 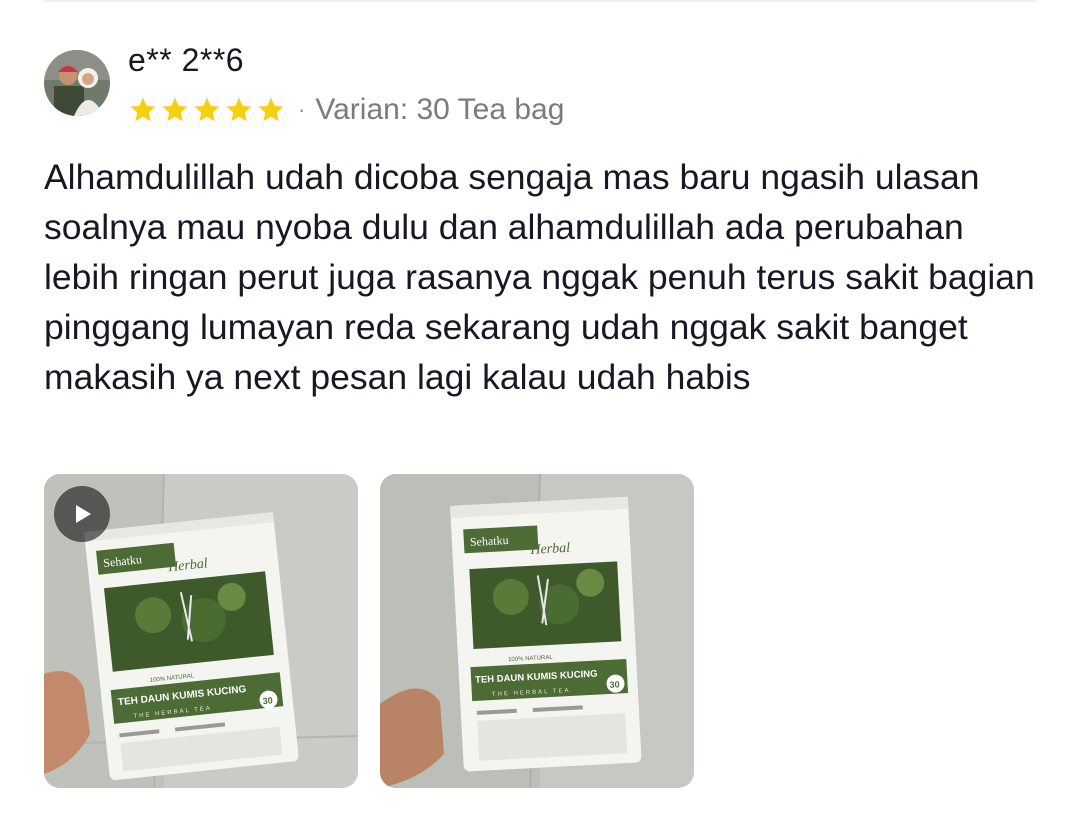 I want to click on reviewer-name: e** 2**6, so click(x=186, y=60).